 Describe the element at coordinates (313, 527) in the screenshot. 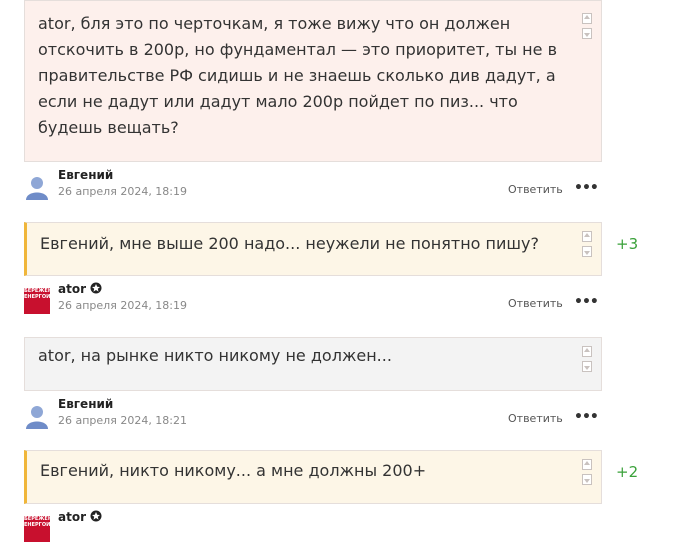

I see `comment-meta: БЕРЕЖЕНИ ЕНЕРГОИТ ator` at that location.